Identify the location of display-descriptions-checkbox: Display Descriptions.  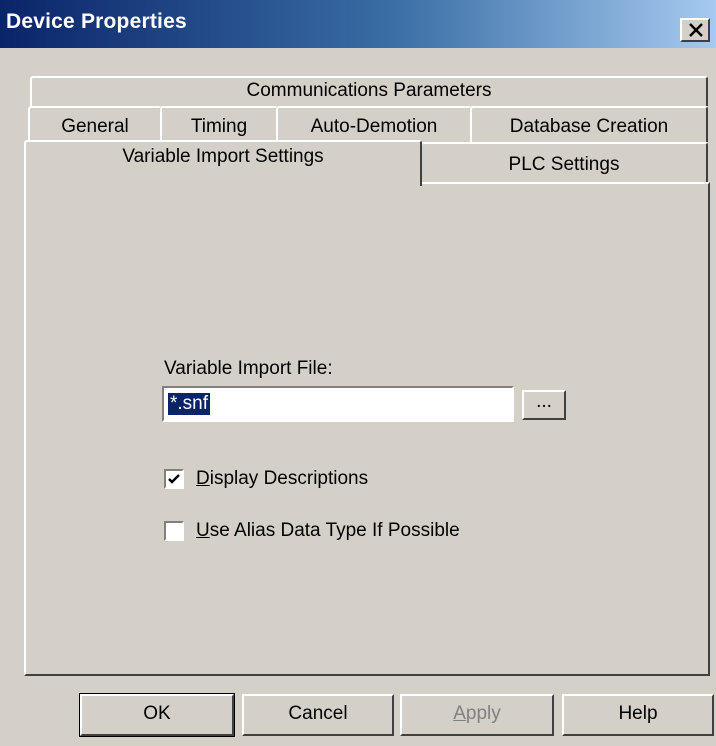
(266, 479).